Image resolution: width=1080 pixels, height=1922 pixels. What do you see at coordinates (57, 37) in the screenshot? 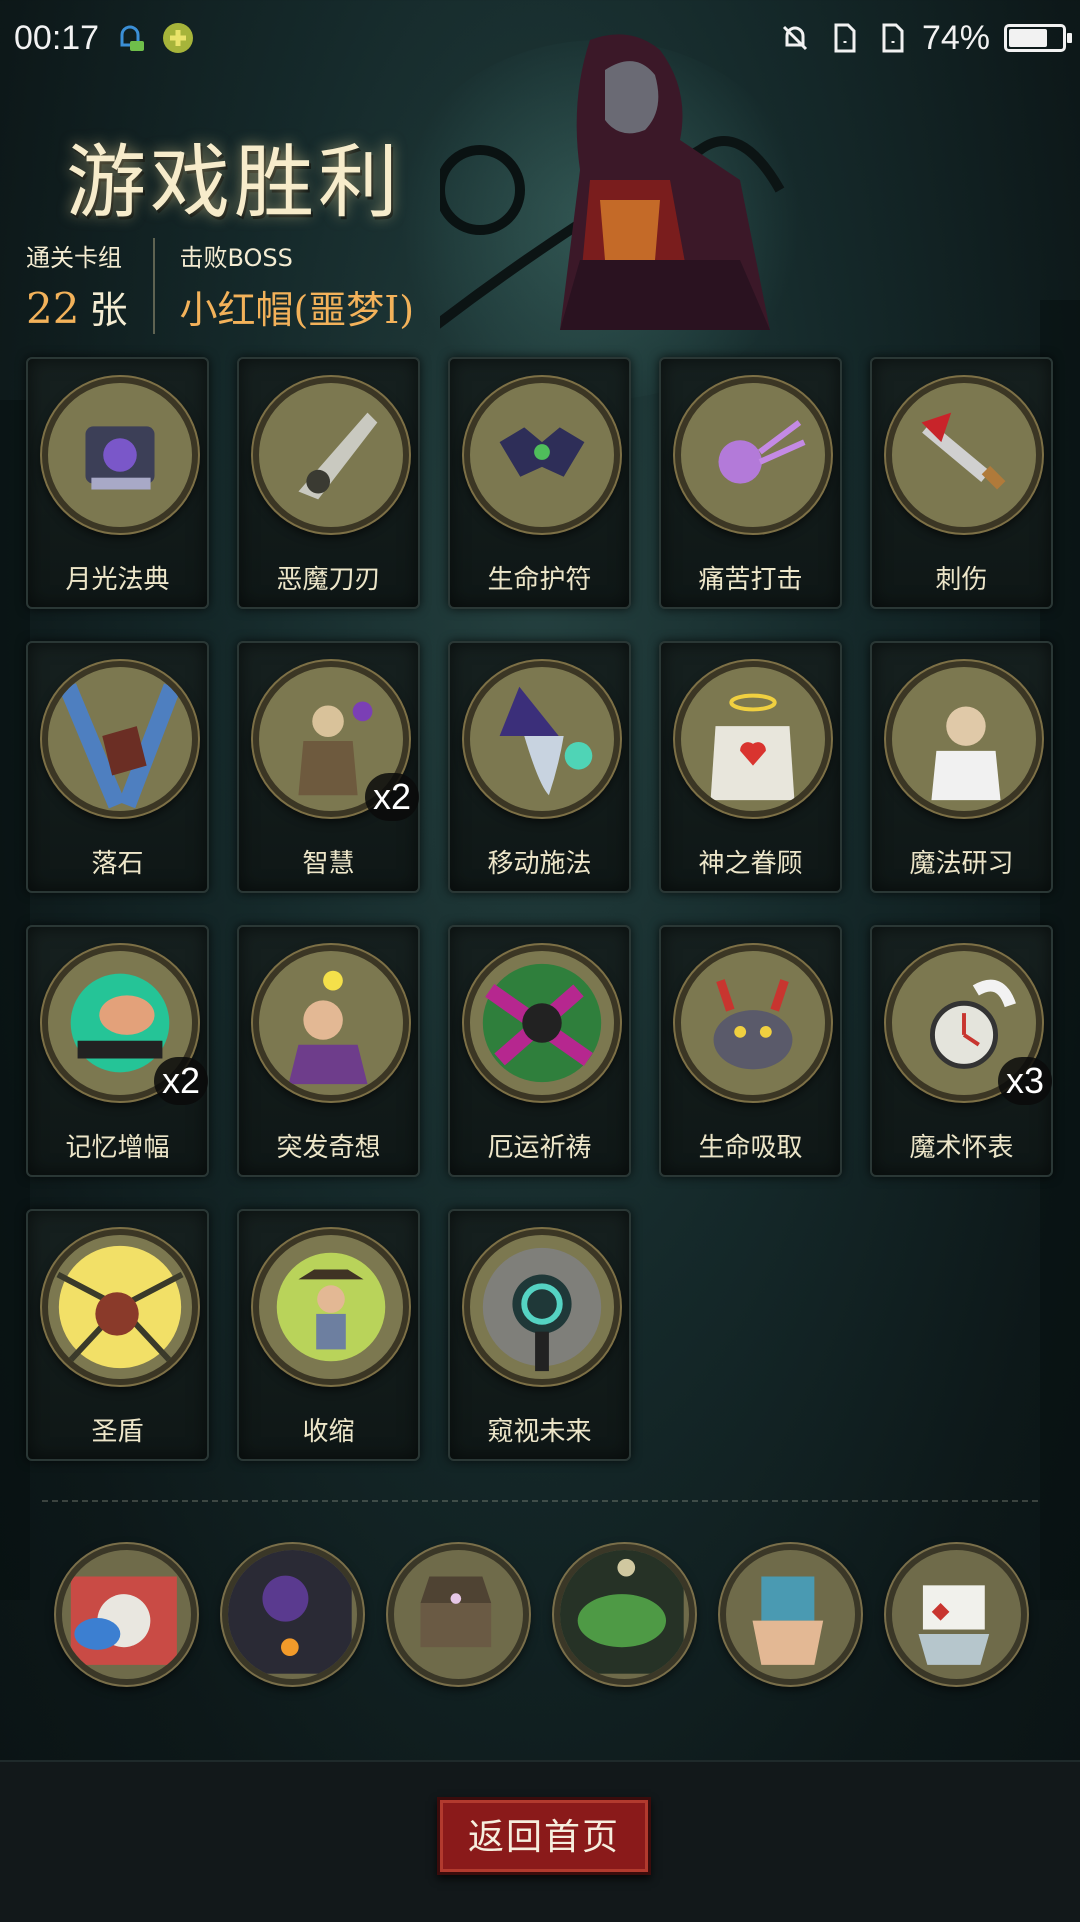
I see `status-time: 00:17` at bounding box center [57, 37].